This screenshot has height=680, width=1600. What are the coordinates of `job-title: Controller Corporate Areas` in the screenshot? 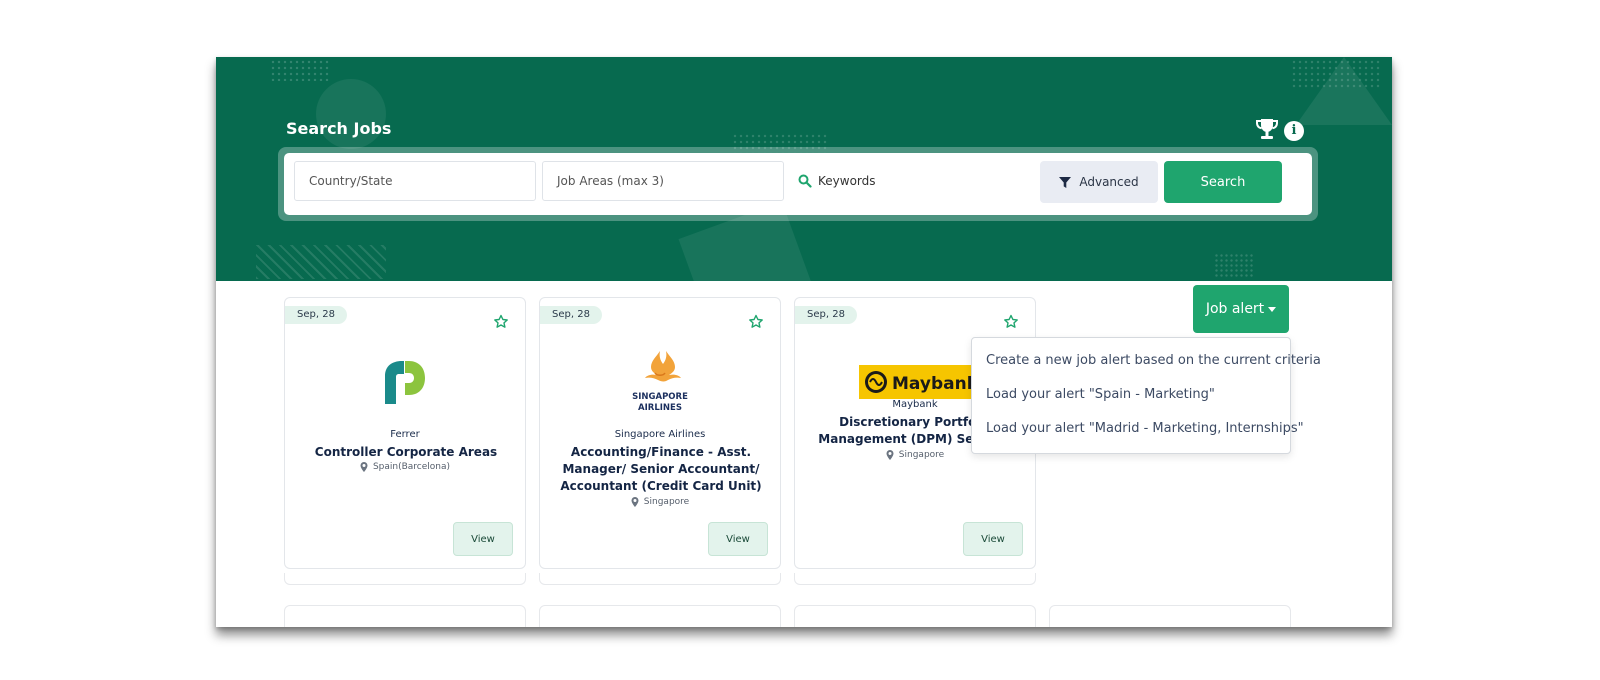 It's located at (406, 452).